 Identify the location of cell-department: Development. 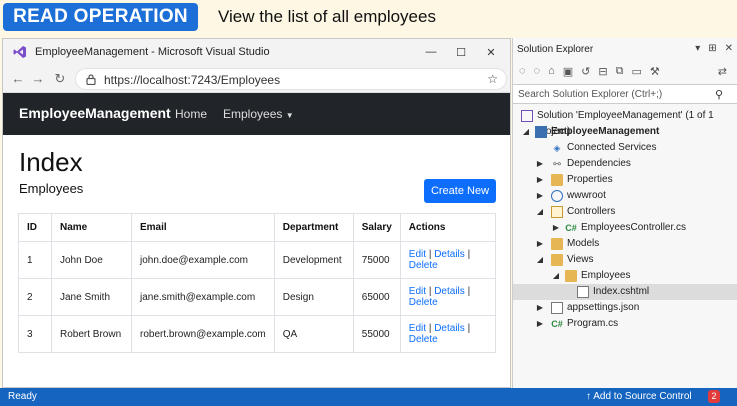
(313, 260).